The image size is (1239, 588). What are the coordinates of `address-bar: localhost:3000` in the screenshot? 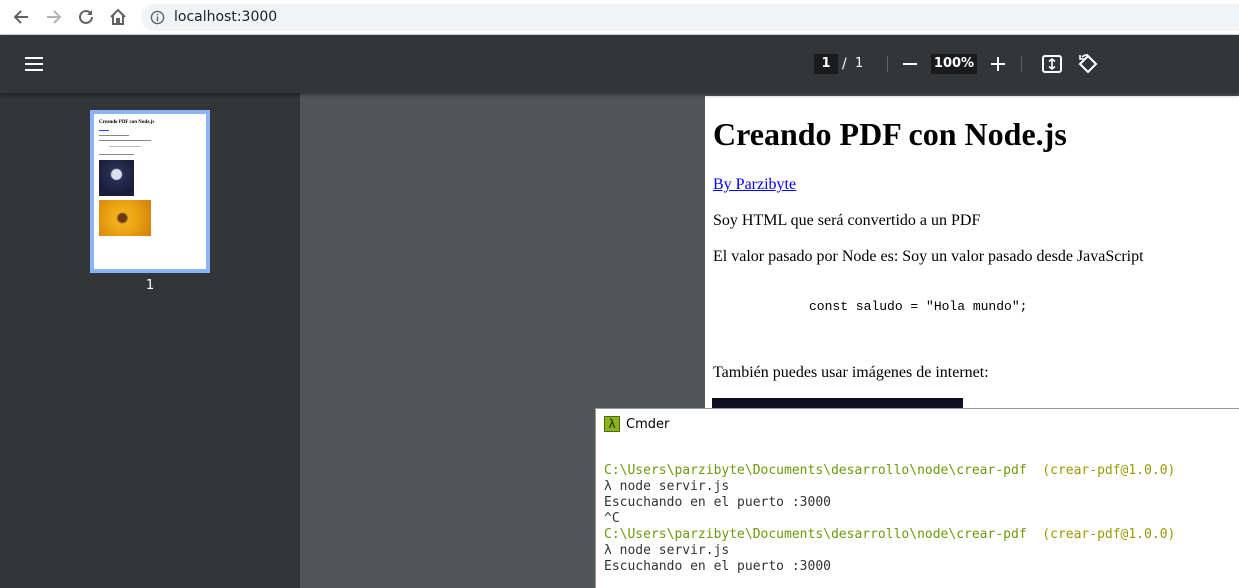 It's located at (690, 17).